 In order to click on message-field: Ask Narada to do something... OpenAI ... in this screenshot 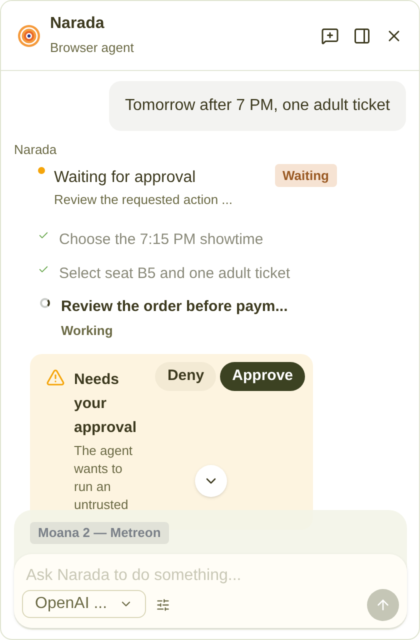, I will do `click(210, 591)`.